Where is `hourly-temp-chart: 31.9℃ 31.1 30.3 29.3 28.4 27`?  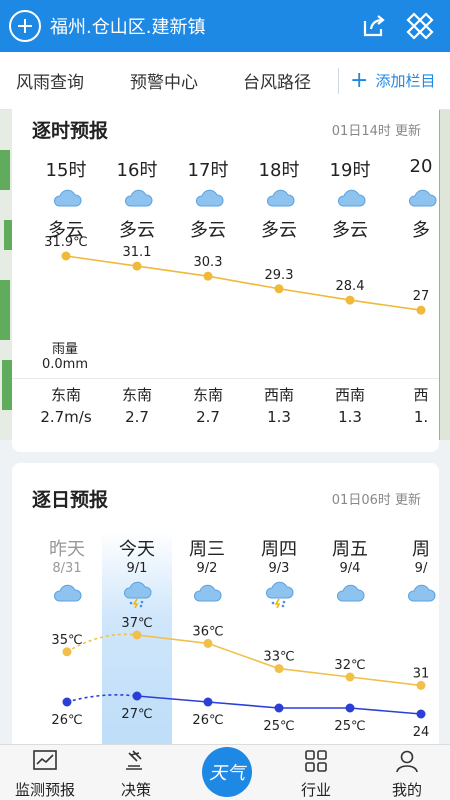
hourly-temp-chart: 31.9℃ 31.1 30.3 29.3 28.4 27 is located at coordinates (237, 275).